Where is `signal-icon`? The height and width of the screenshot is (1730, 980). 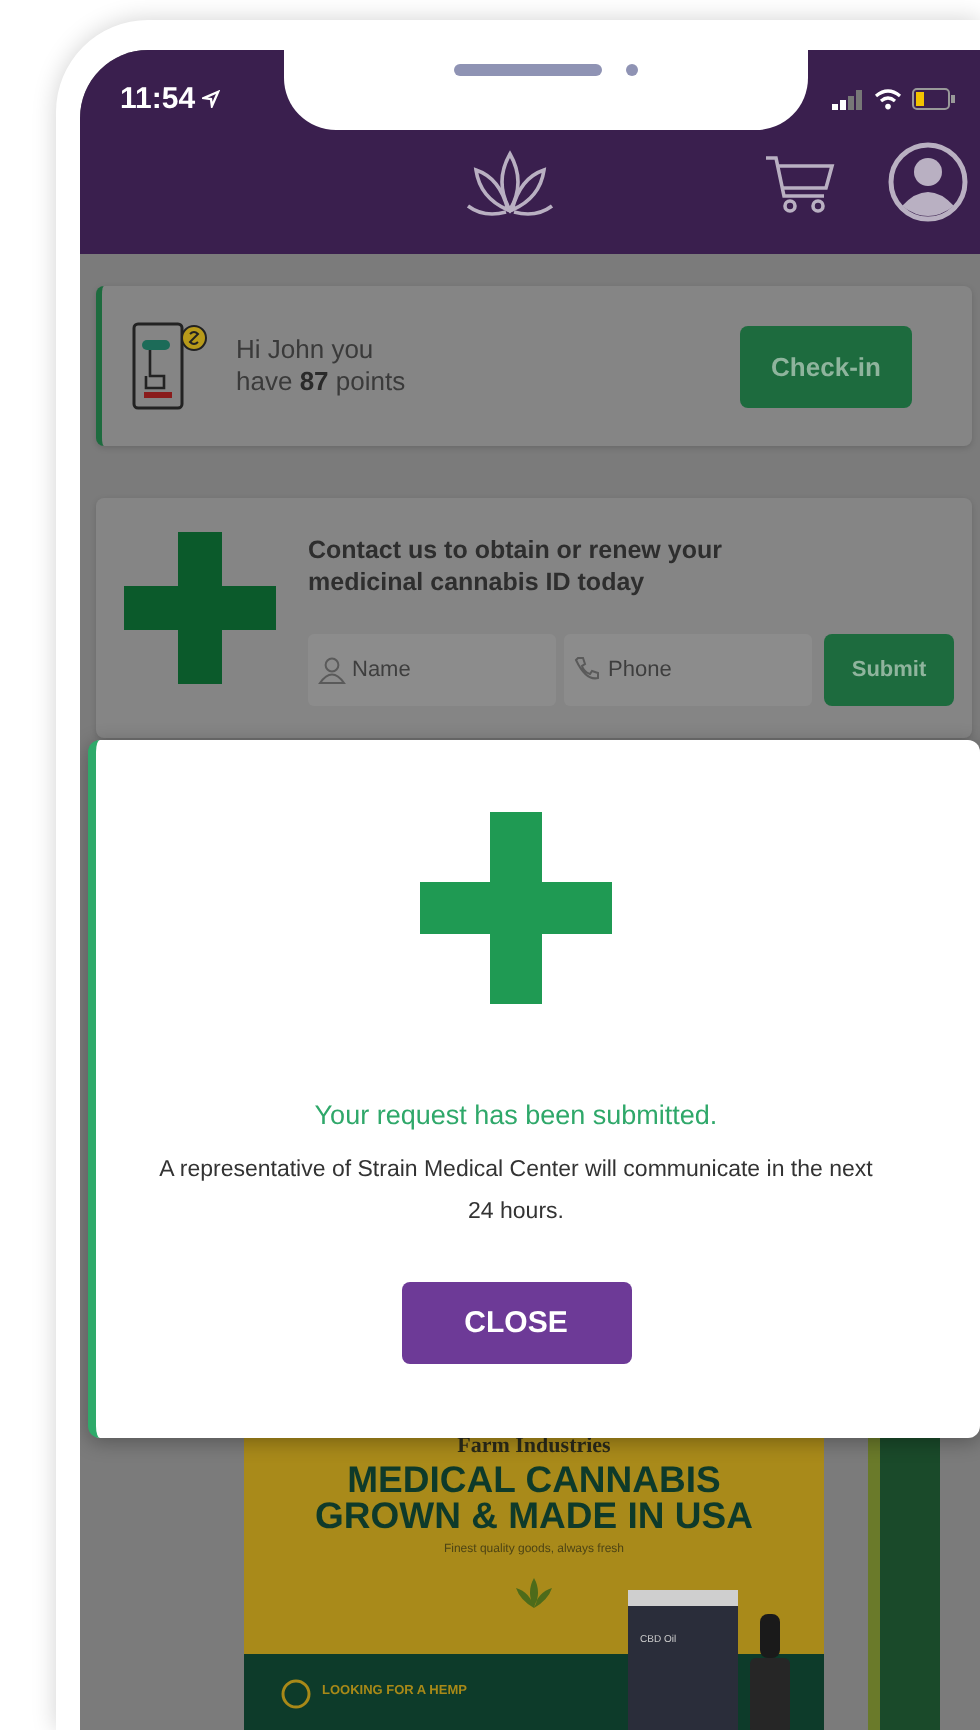
signal-icon is located at coordinates (847, 99).